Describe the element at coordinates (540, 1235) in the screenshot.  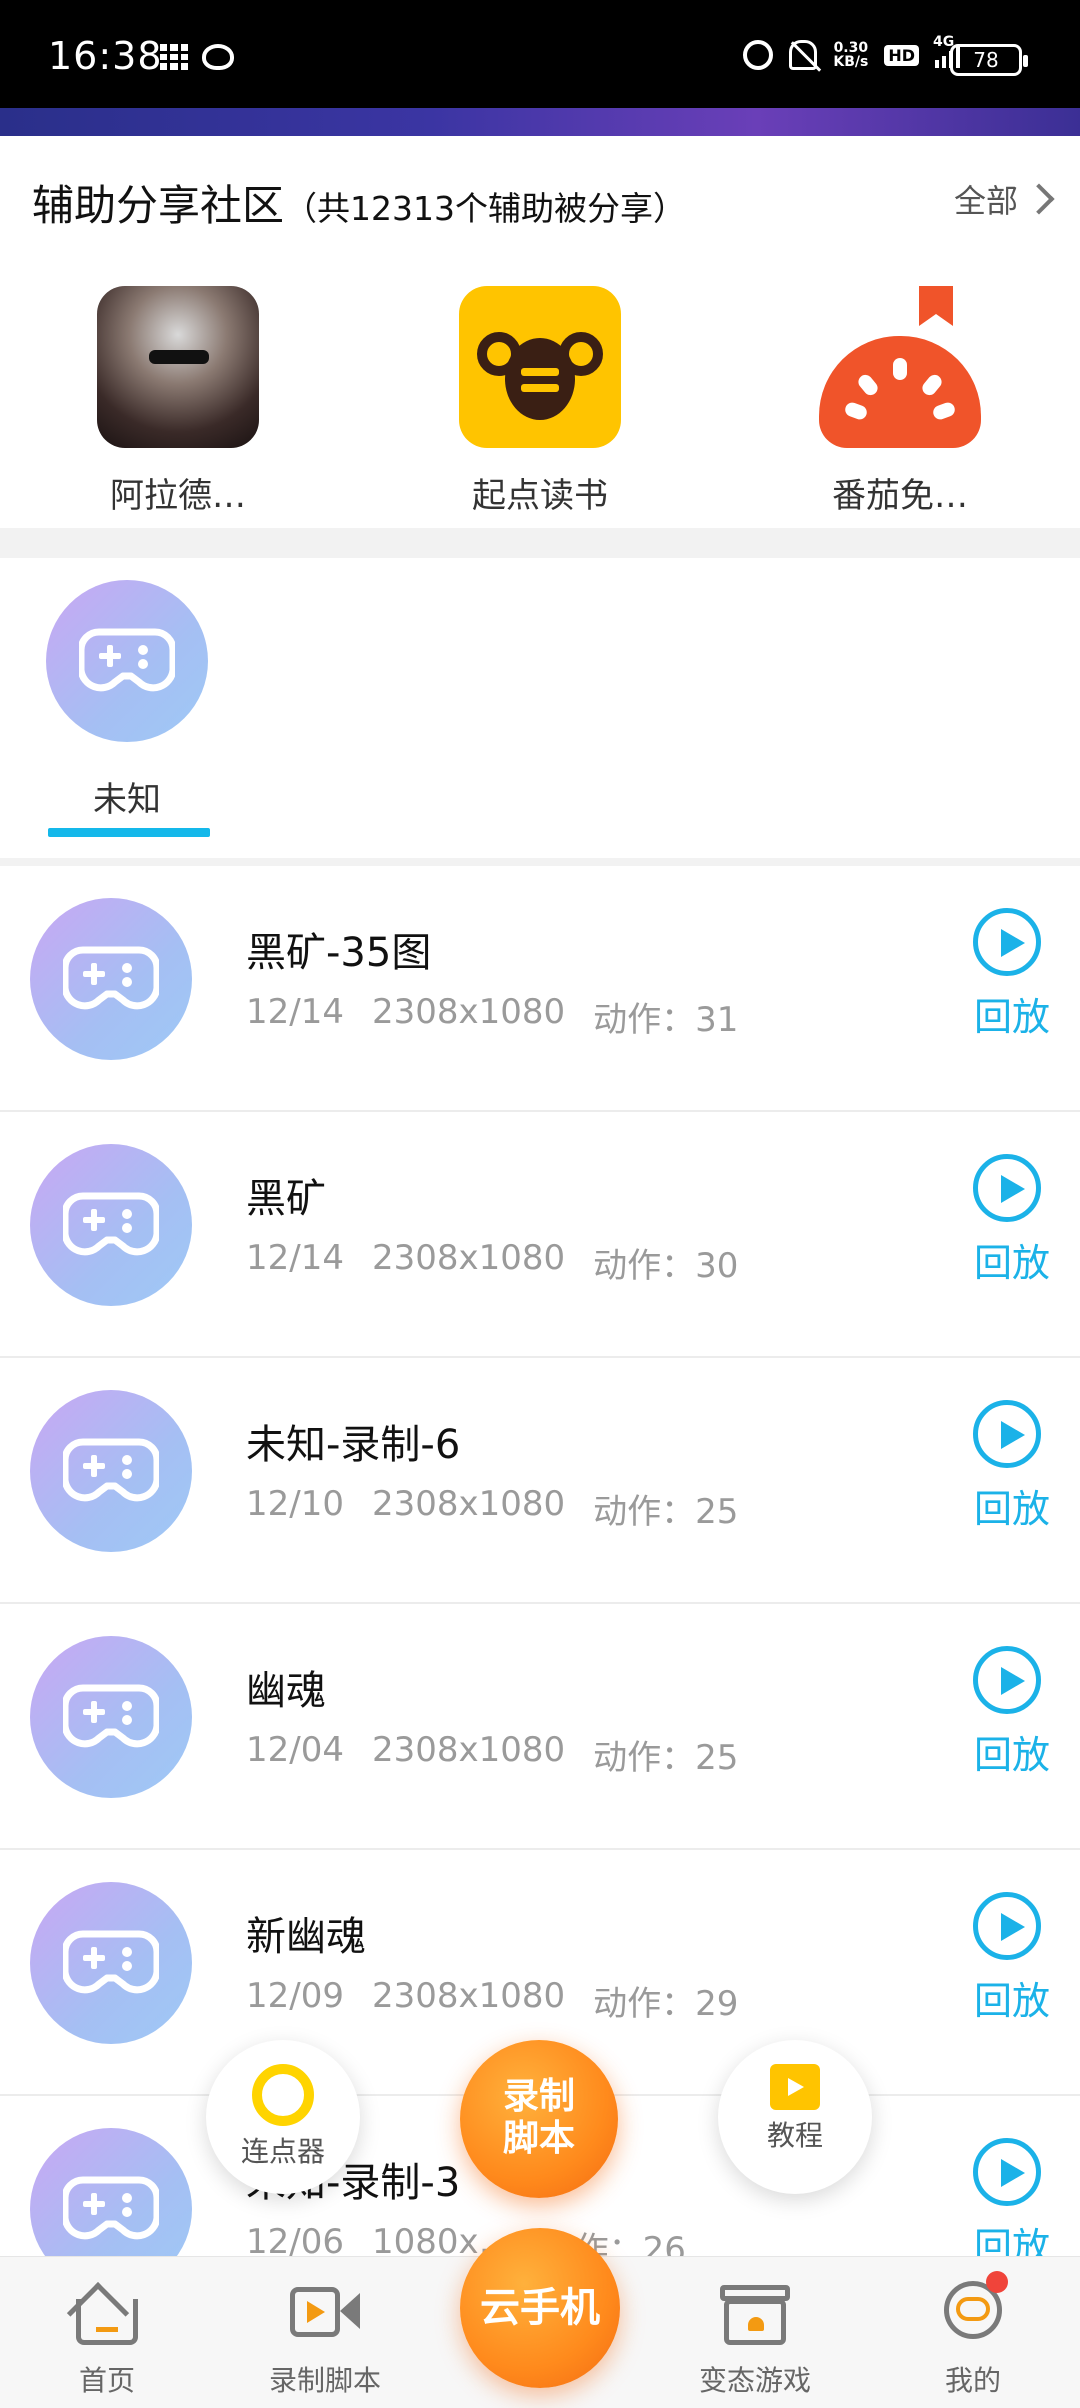
I see `script-row: 黑矿 12/14 2308x1080 动作：30 回放` at that location.